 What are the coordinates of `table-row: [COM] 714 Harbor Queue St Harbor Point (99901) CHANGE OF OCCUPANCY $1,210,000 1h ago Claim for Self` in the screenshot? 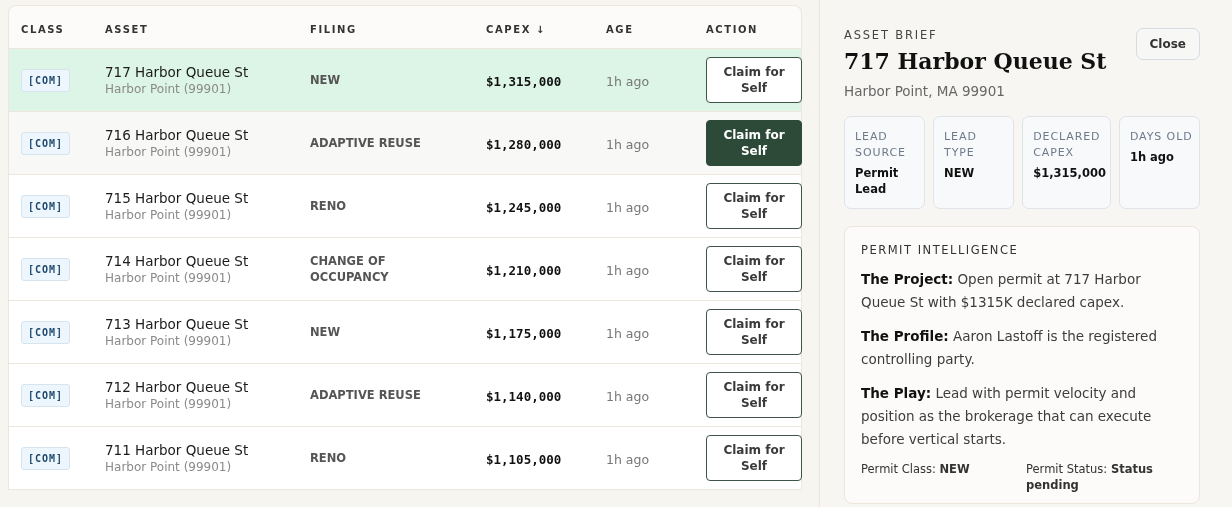 It's located at (405, 269).